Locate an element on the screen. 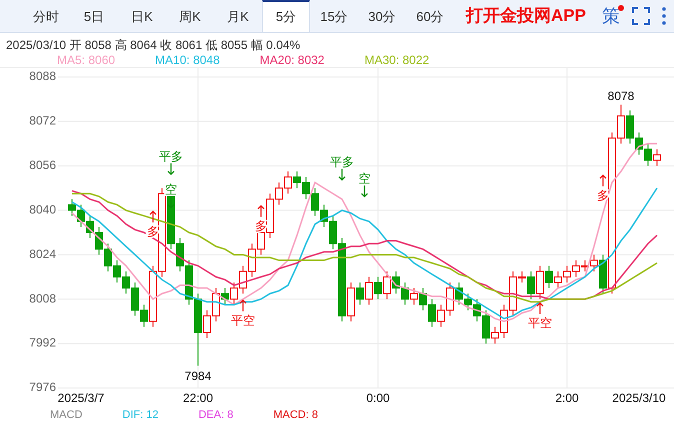  fullscreen-icon is located at coordinates (641, 16).